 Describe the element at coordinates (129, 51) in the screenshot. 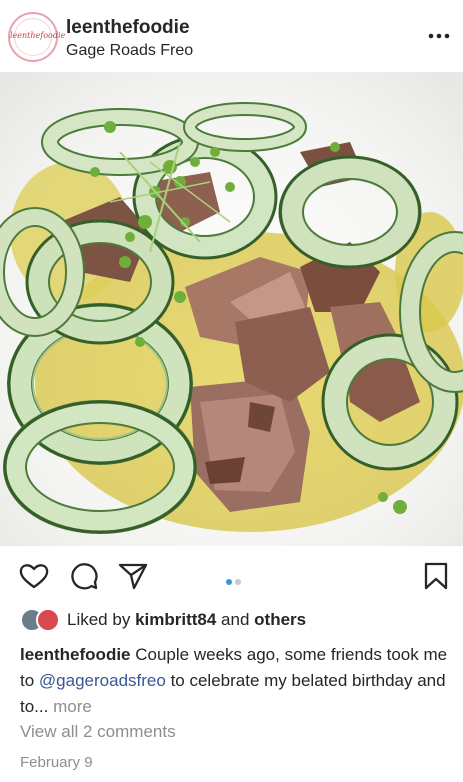

I see `post-location: Gage Roads Freo` at that location.